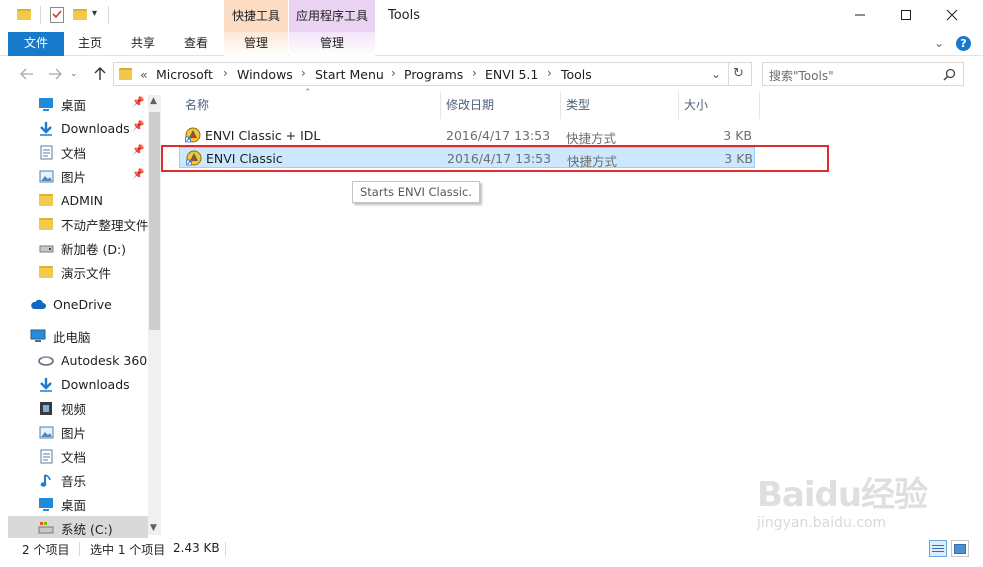  What do you see at coordinates (906, 15) in the screenshot?
I see `maximize-button` at bounding box center [906, 15].